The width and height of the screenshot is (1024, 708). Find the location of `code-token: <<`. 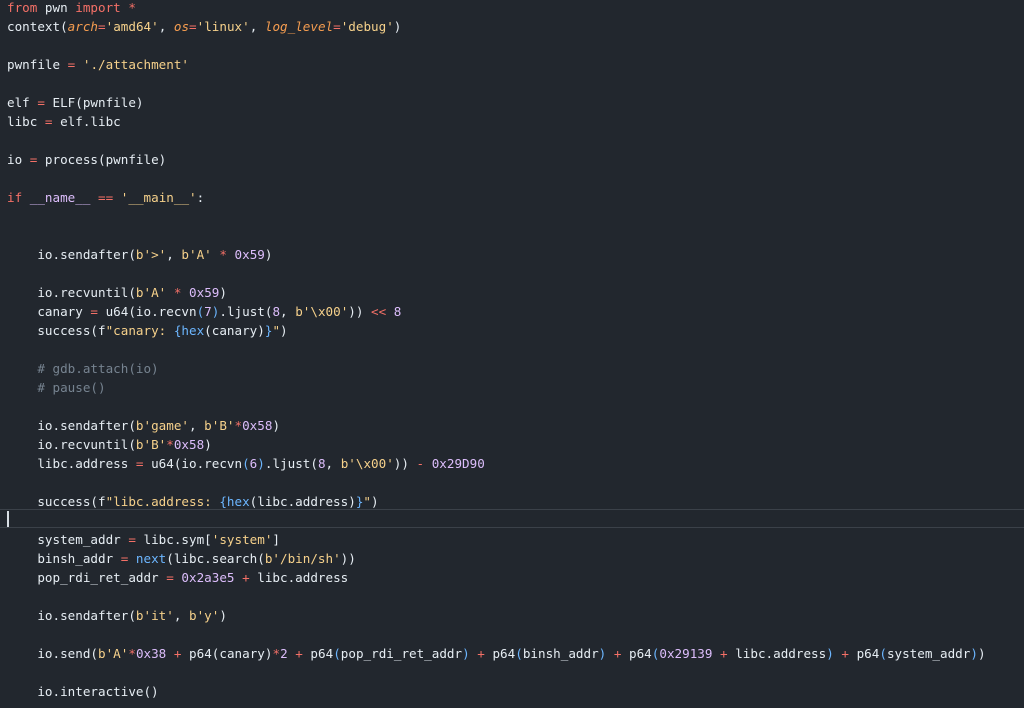

code-token: << is located at coordinates (379, 311).